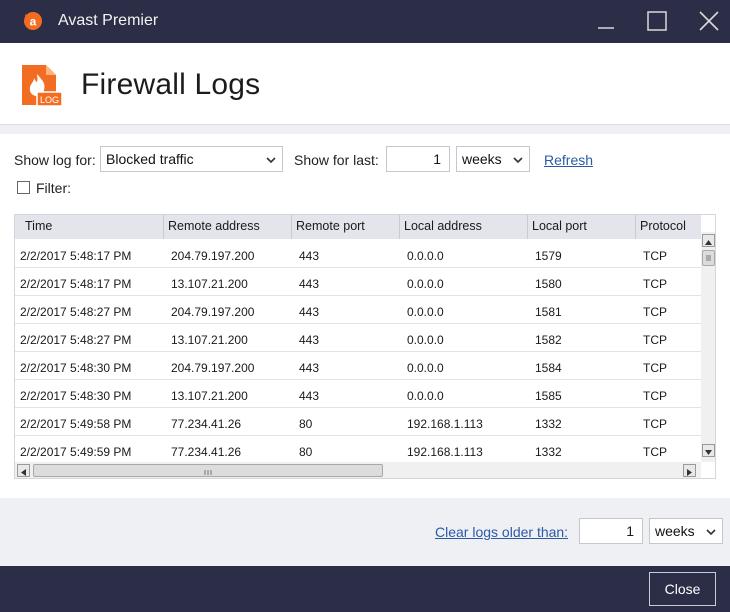 The height and width of the screenshot is (612, 730). Describe the element at coordinates (150, 159) in the screenshot. I see `log-type-value: Blocked traffic` at that location.